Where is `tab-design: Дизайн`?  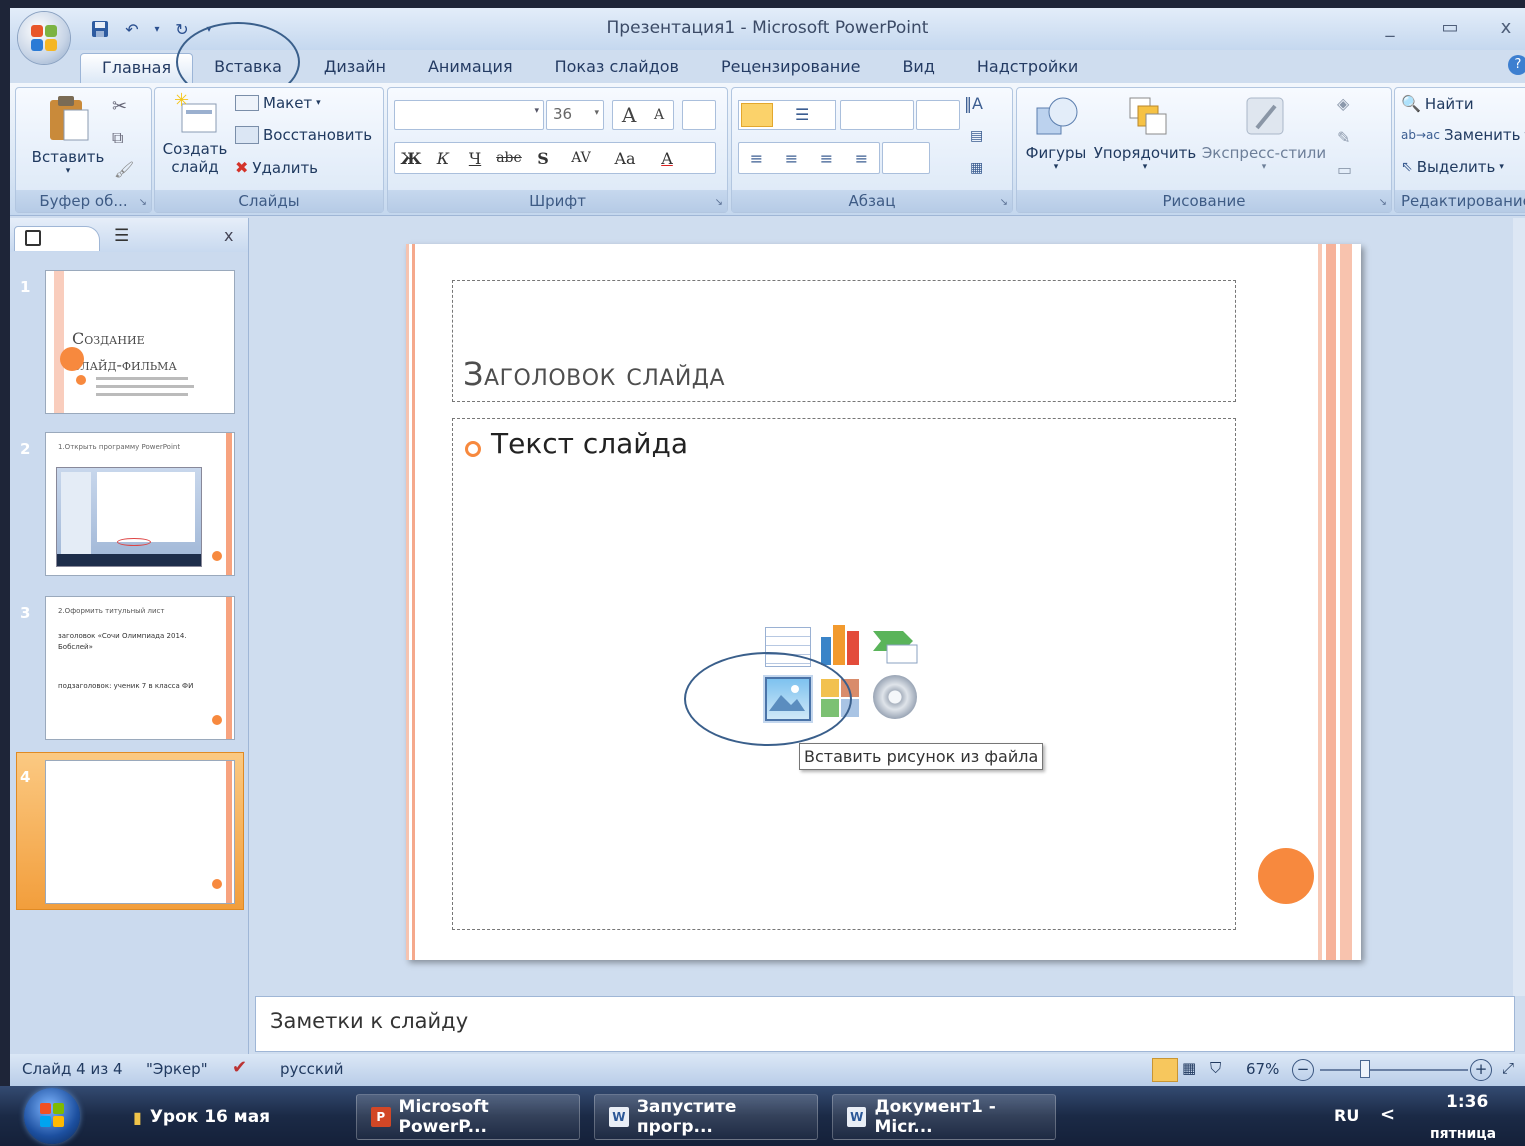 tab-design: Дизайн is located at coordinates (355, 68).